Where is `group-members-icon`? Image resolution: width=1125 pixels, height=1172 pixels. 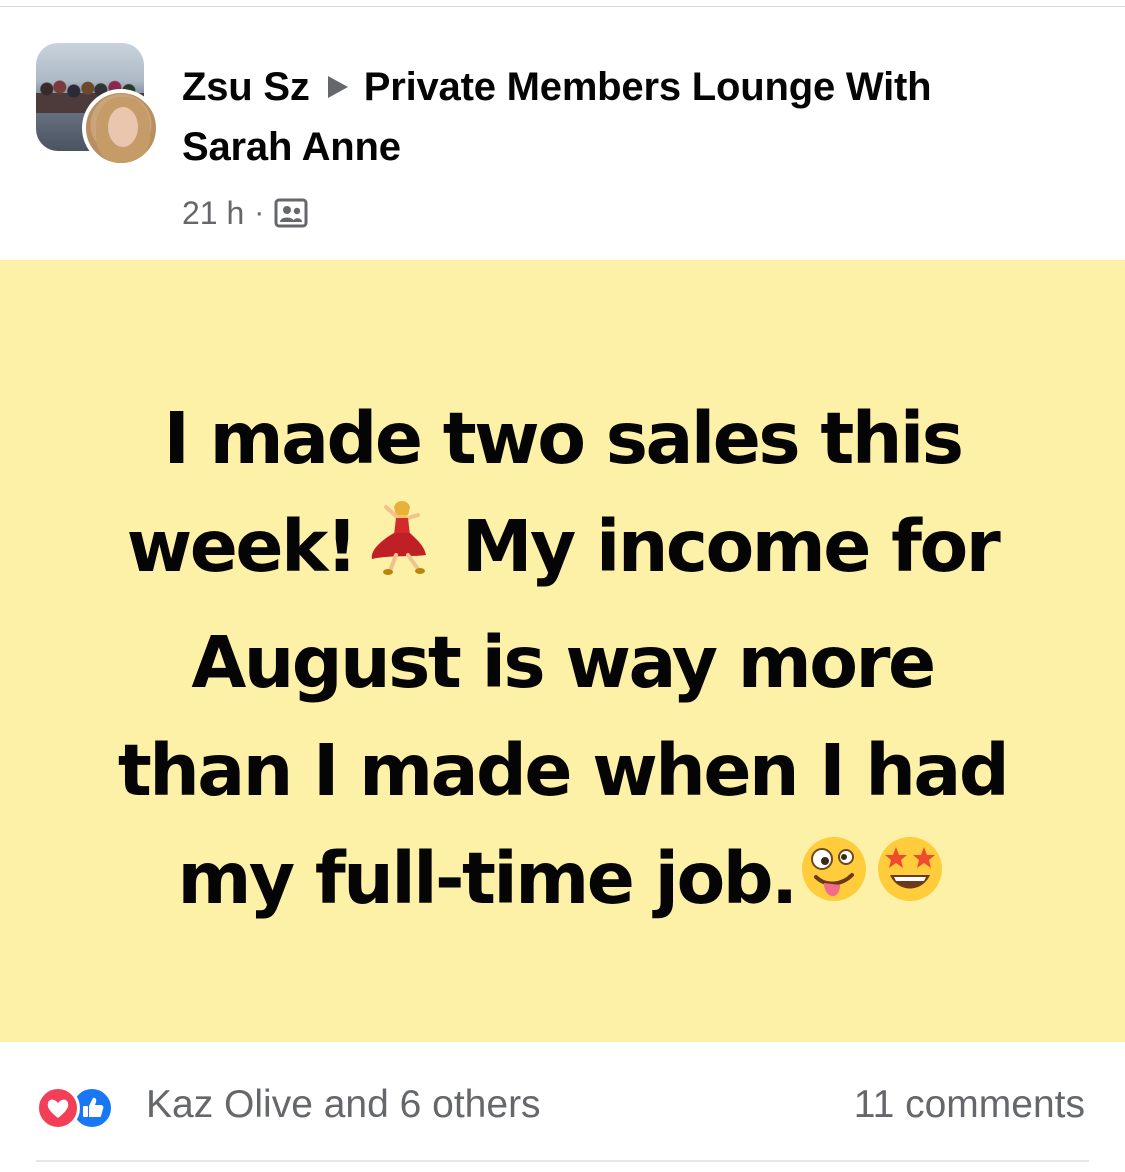 group-members-icon is located at coordinates (291, 213).